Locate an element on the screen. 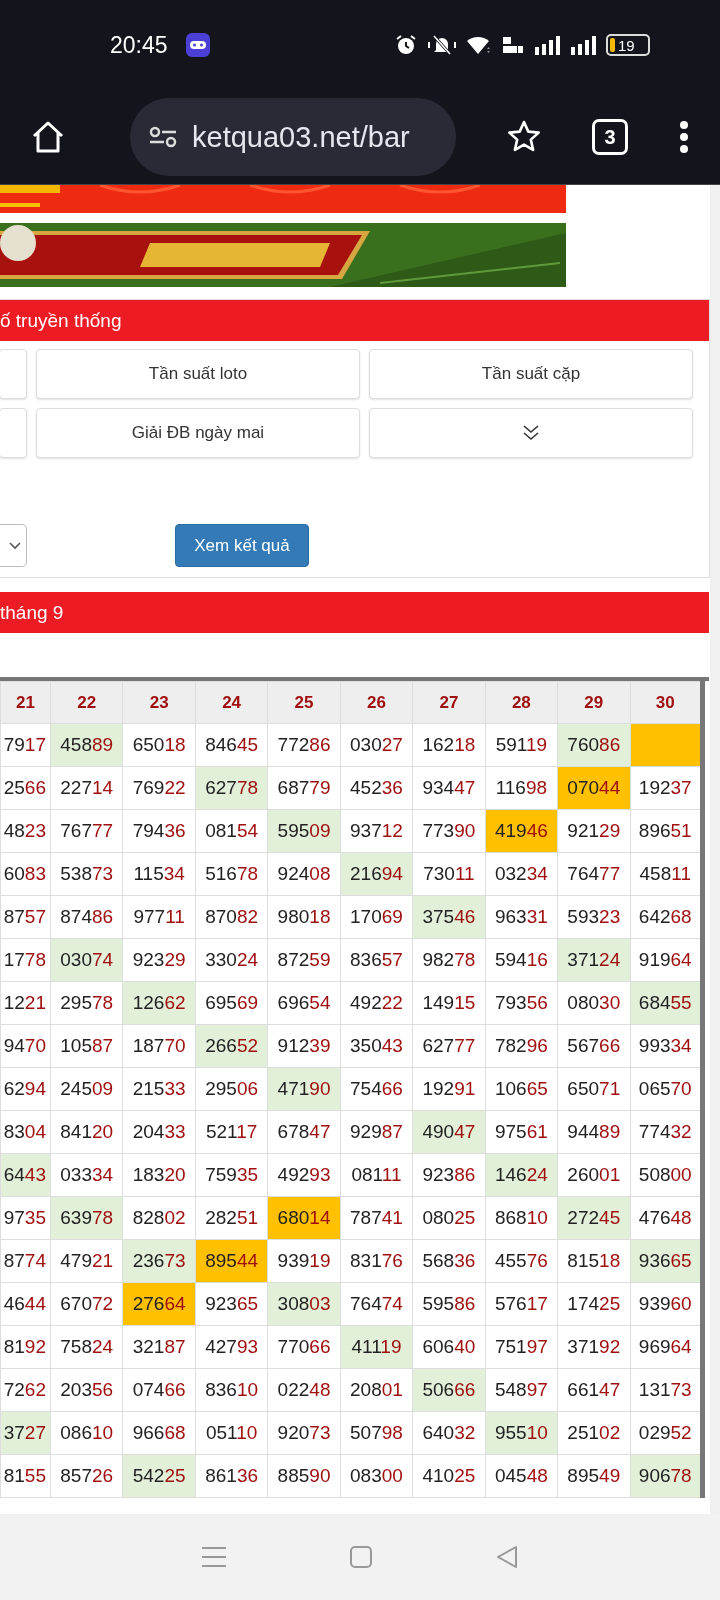 The image size is (720, 1600). table-cell: 4644 is located at coordinates (25, 1304).